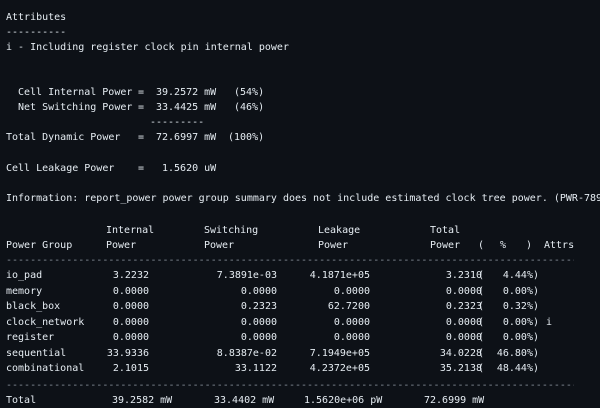 The image size is (600, 408). I want to click on row-switching-power: 0.2323, so click(258, 306).